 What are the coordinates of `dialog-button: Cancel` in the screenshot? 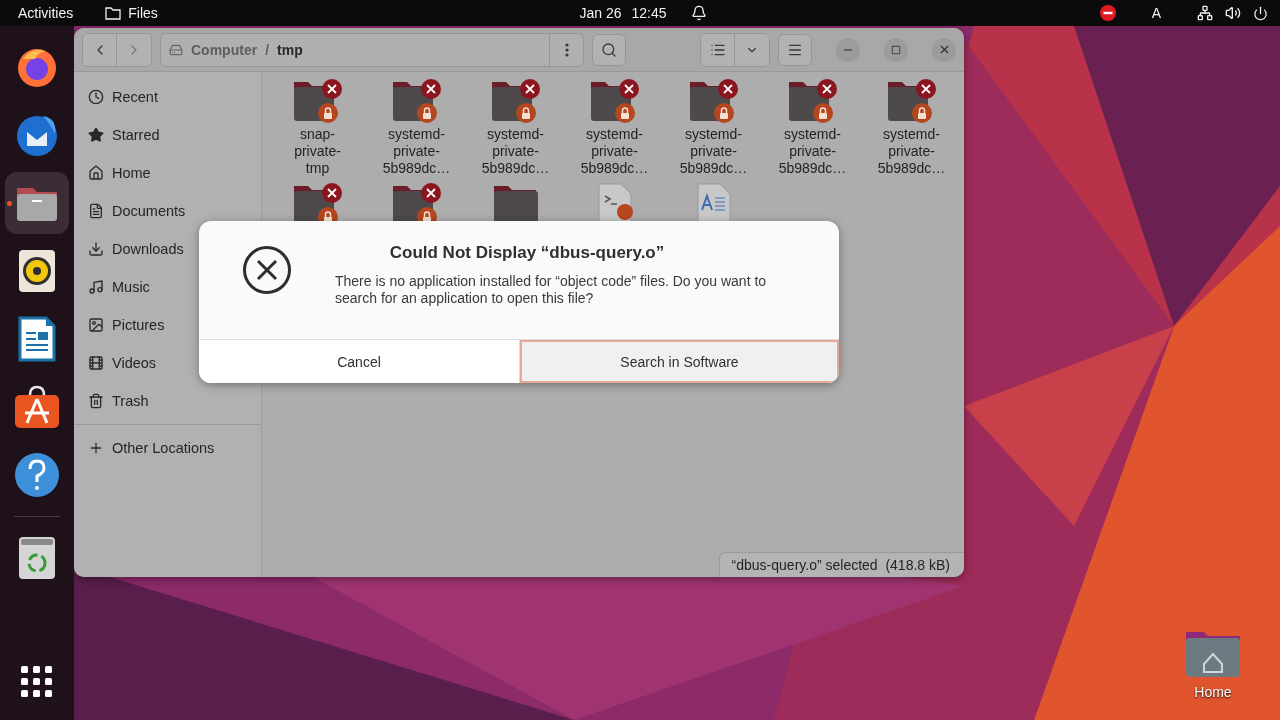 It's located at (359, 361).